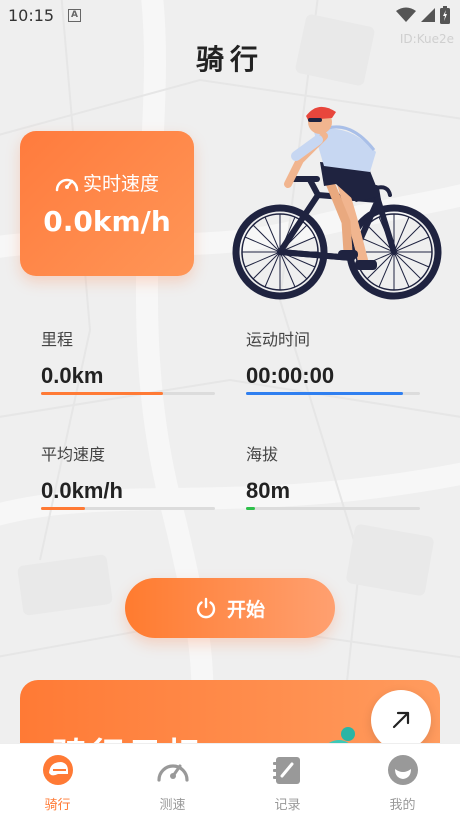  What do you see at coordinates (402, 770) in the screenshot?
I see `profile-icon` at bounding box center [402, 770].